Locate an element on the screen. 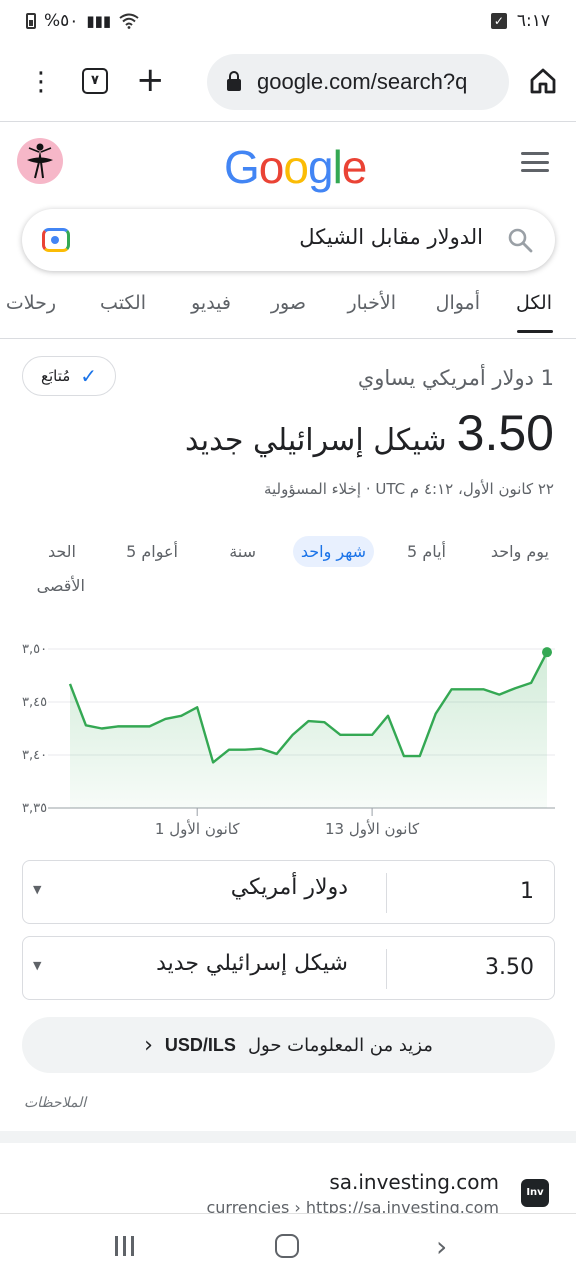  hamburger-menu-icon is located at coordinates (535, 162).